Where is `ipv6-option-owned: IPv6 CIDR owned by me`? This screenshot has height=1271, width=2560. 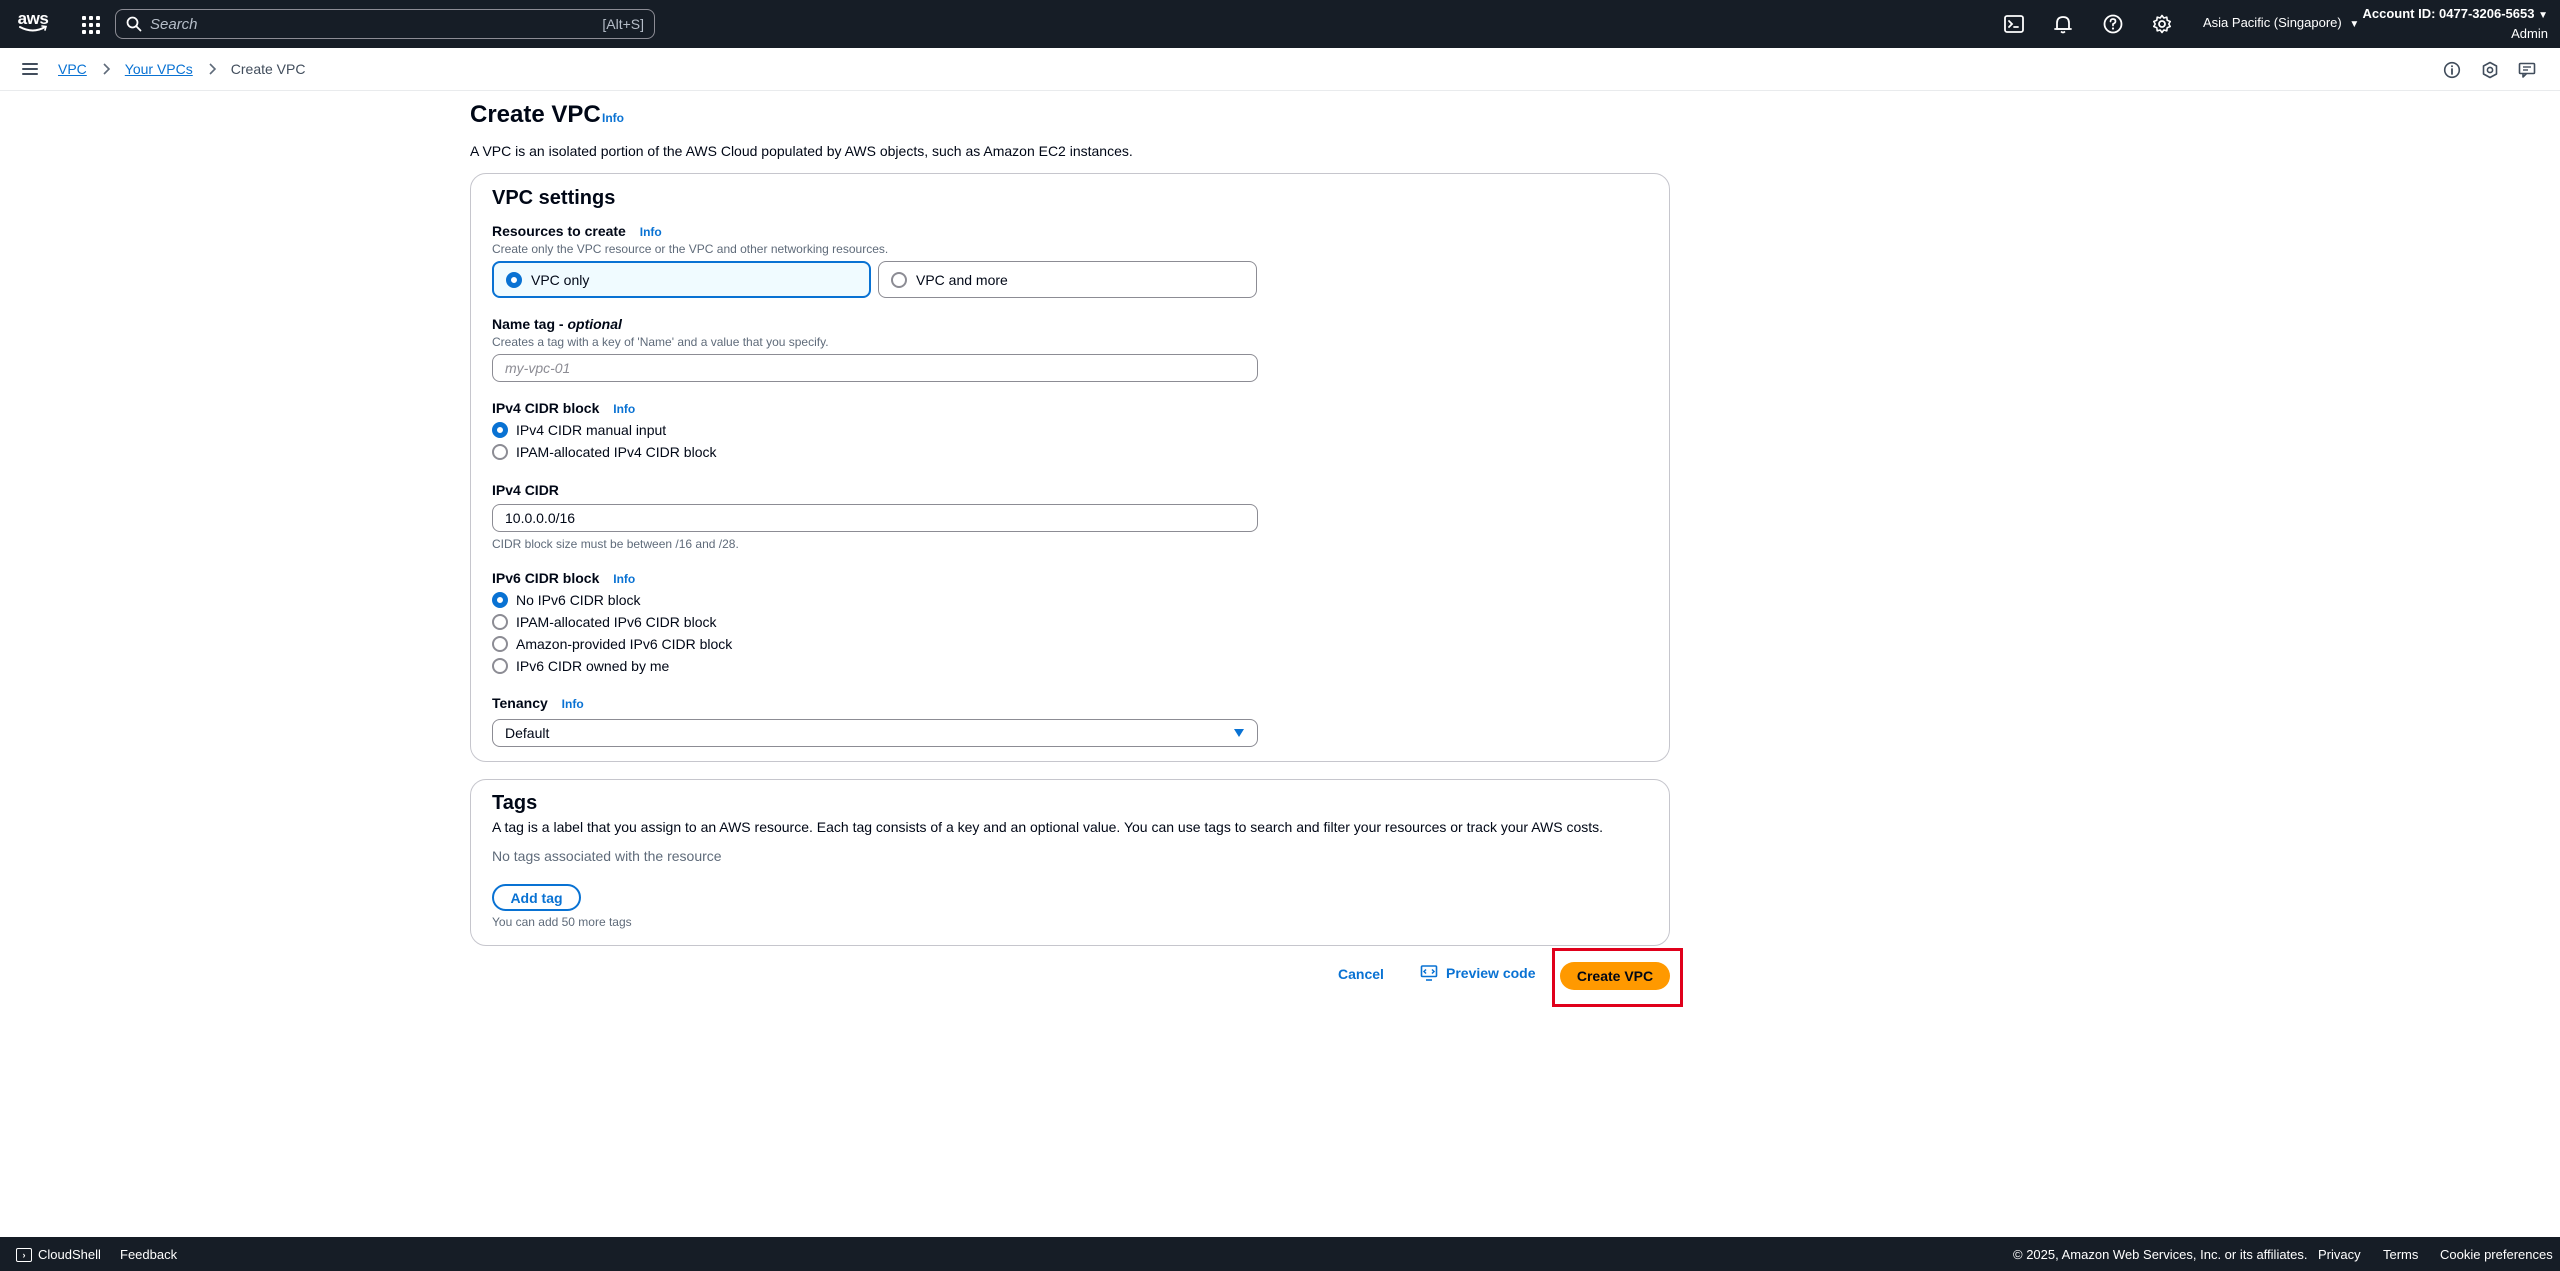
ipv6-option-owned: IPv6 CIDR owned by me is located at coordinates (580, 666).